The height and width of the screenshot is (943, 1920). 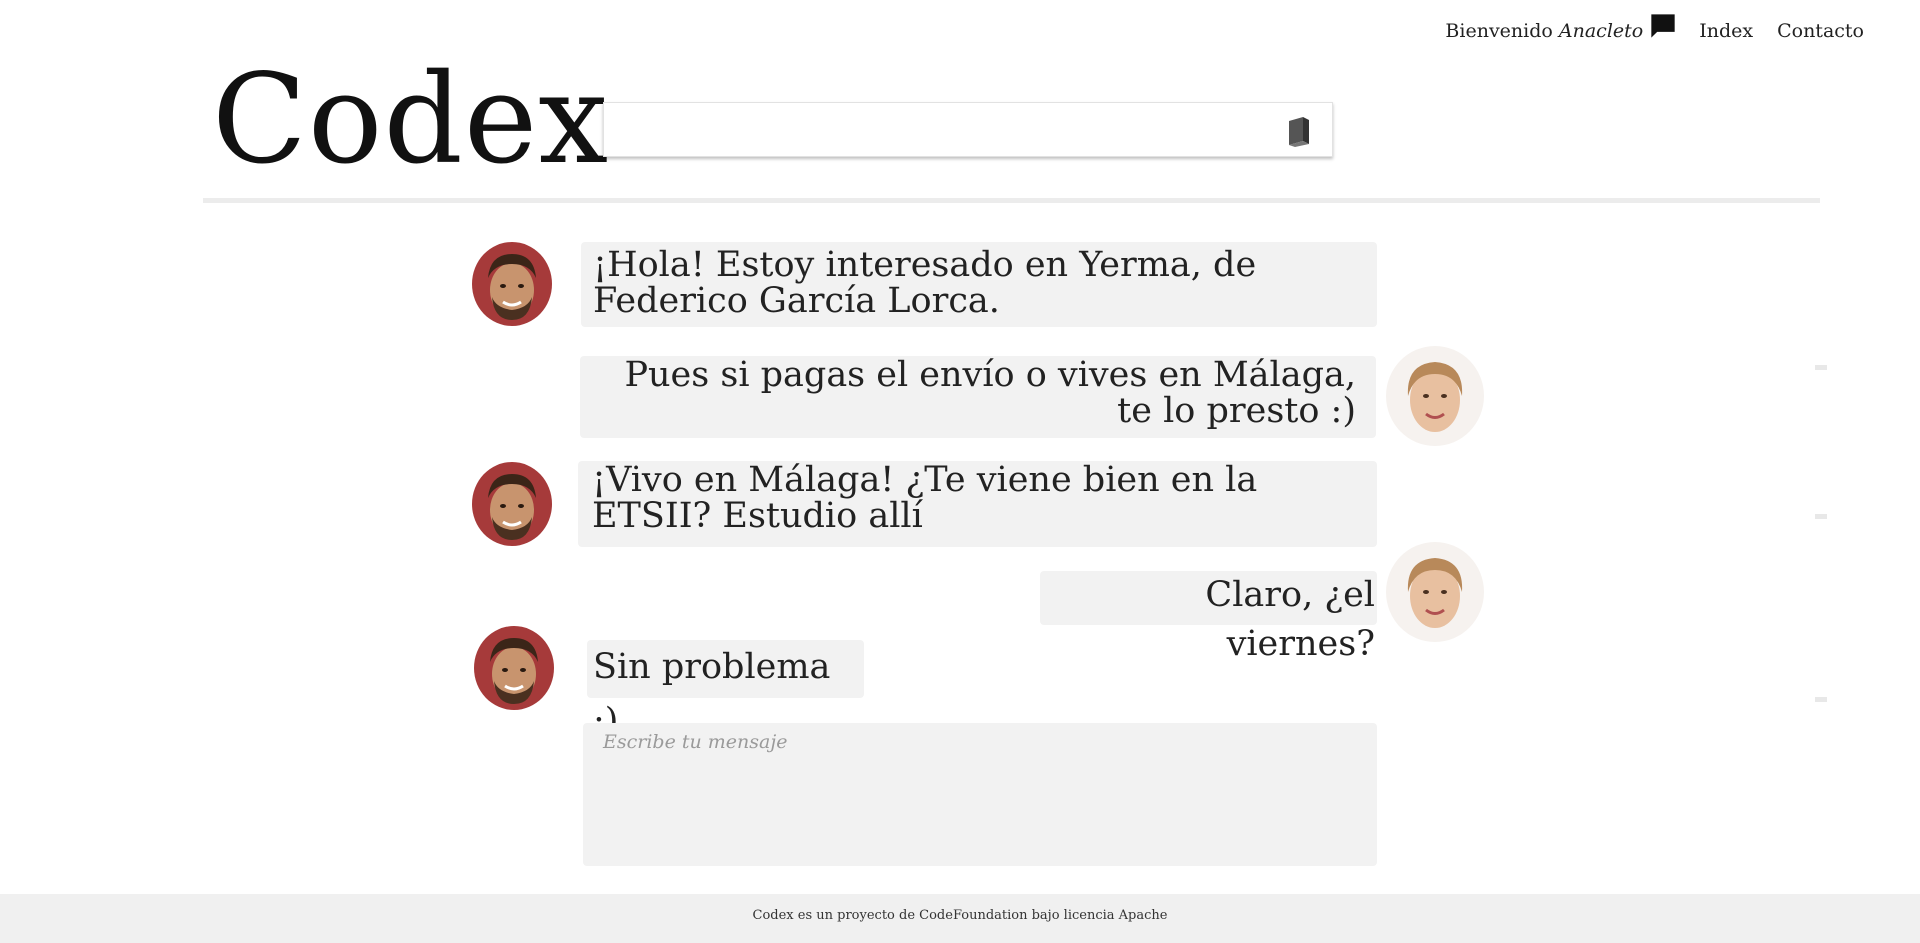 I want to click on search-input, so click(x=938, y=129).